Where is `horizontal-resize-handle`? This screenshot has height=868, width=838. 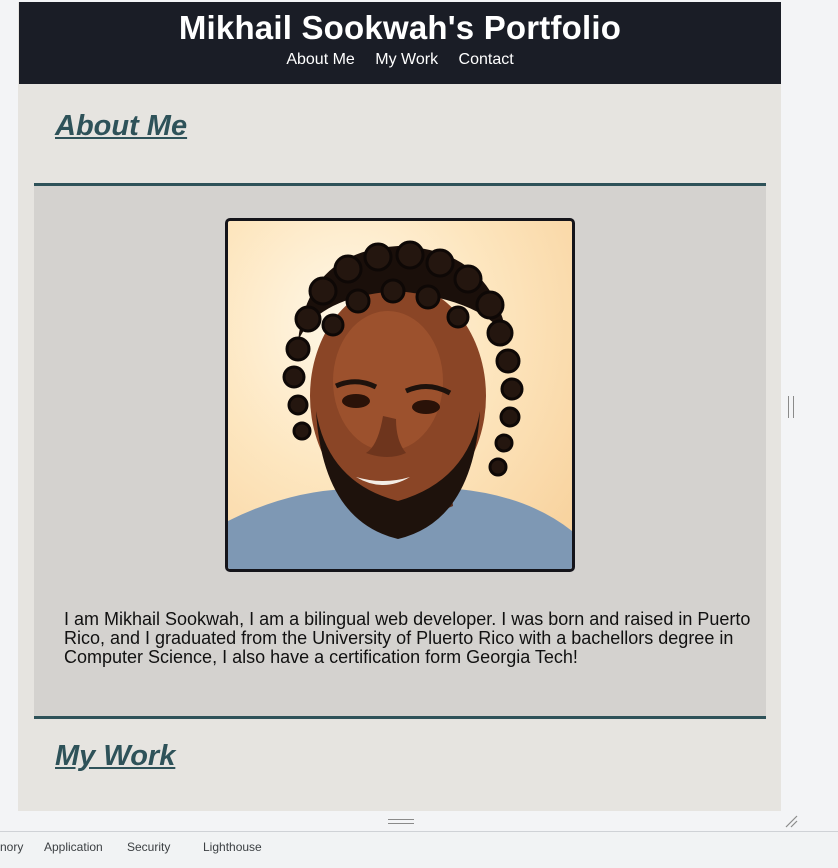 horizontal-resize-handle is located at coordinates (401, 821).